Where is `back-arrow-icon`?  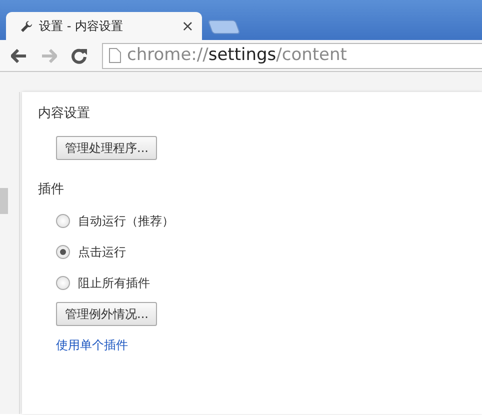 back-arrow-icon is located at coordinates (19, 55).